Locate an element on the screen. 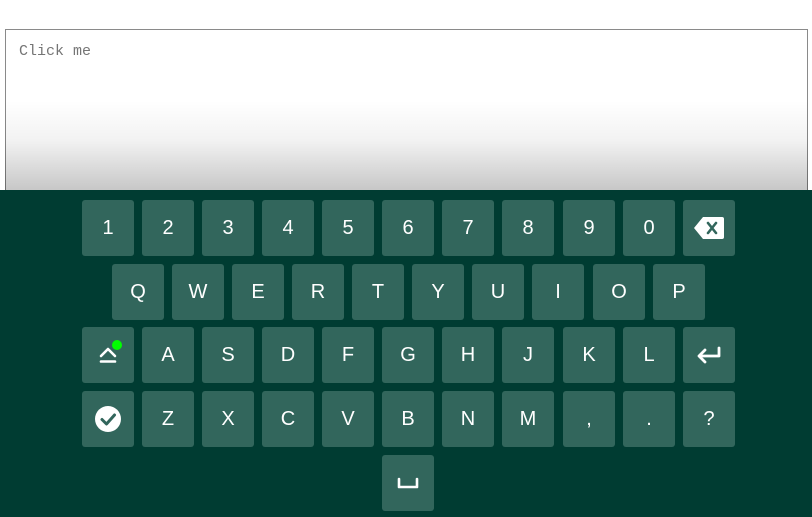 The width and height of the screenshot is (812, 517). backspace-key is located at coordinates (709, 228).